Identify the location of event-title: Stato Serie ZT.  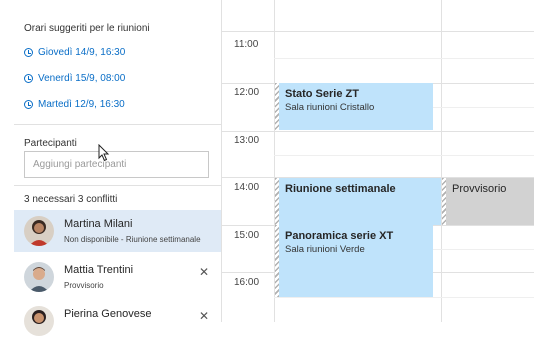
(322, 94).